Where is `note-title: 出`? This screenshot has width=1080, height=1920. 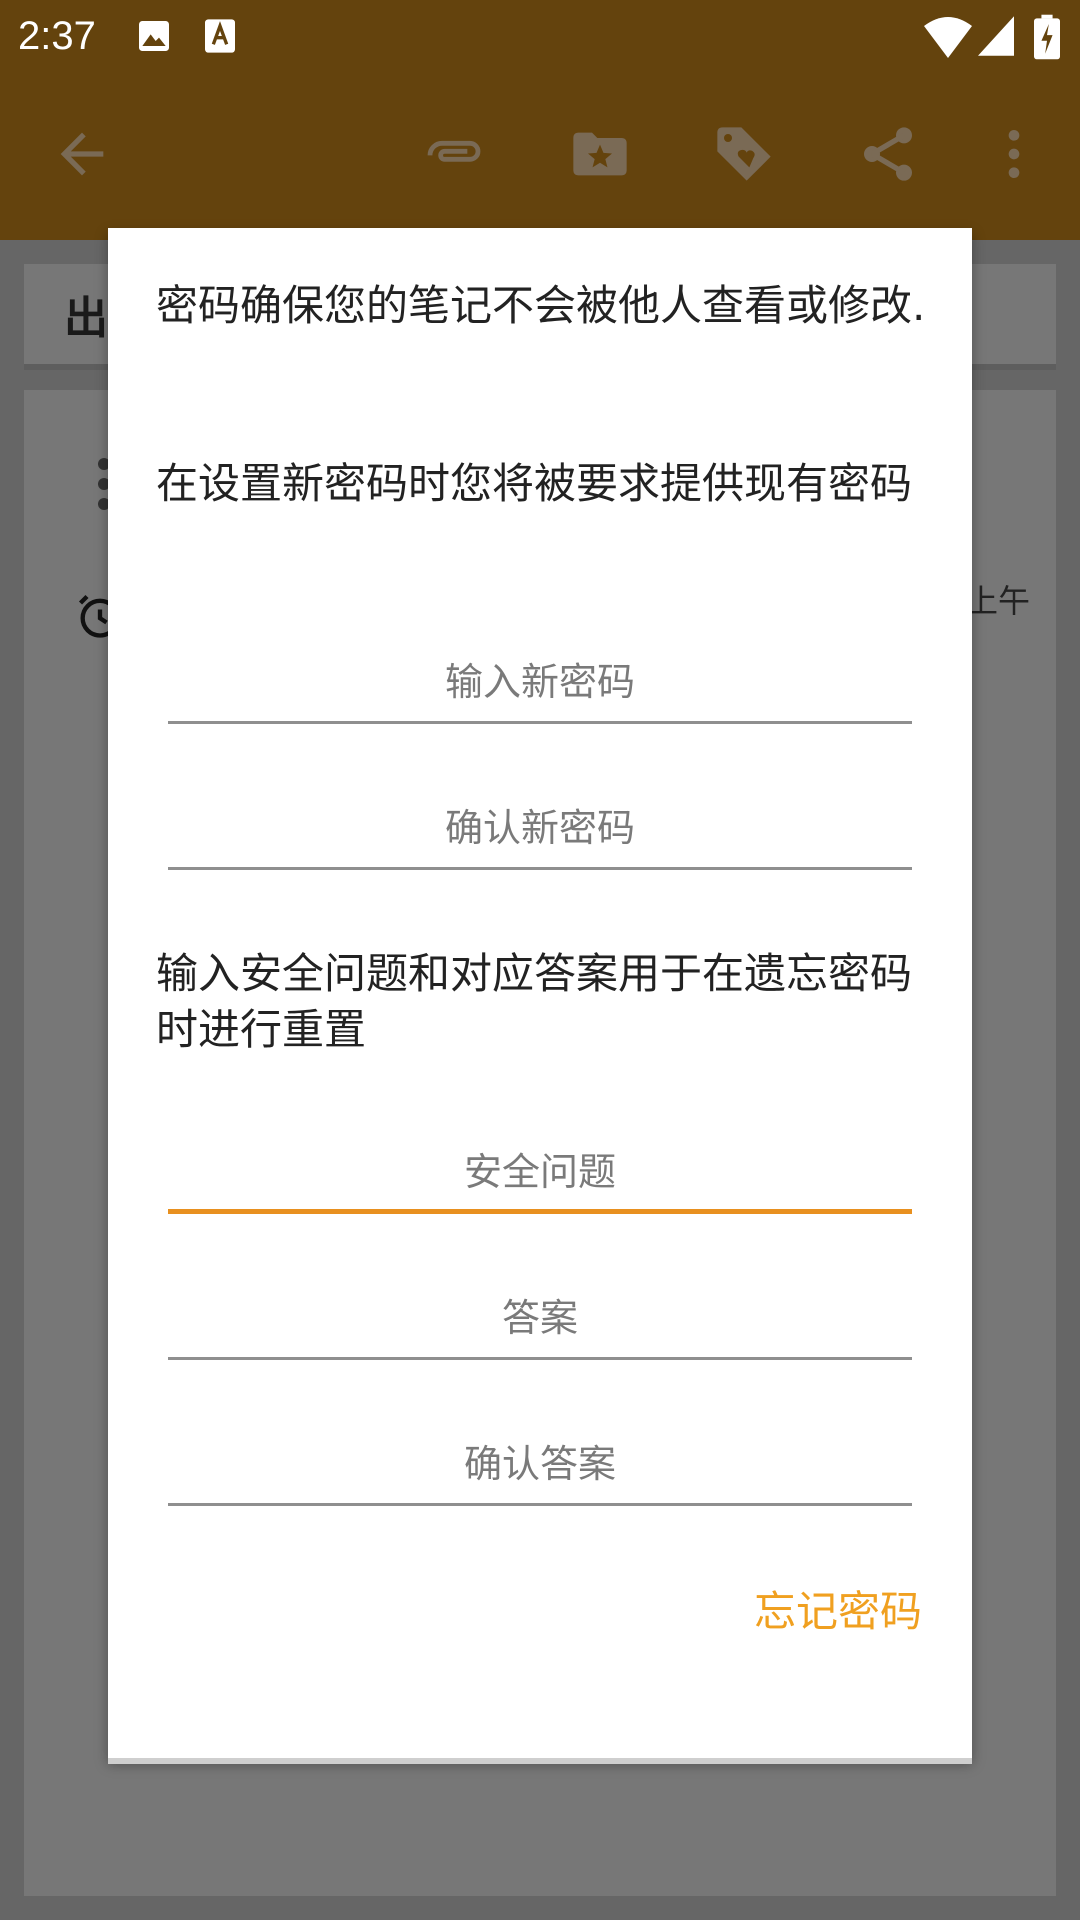
note-title: 出 is located at coordinates (86, 318).